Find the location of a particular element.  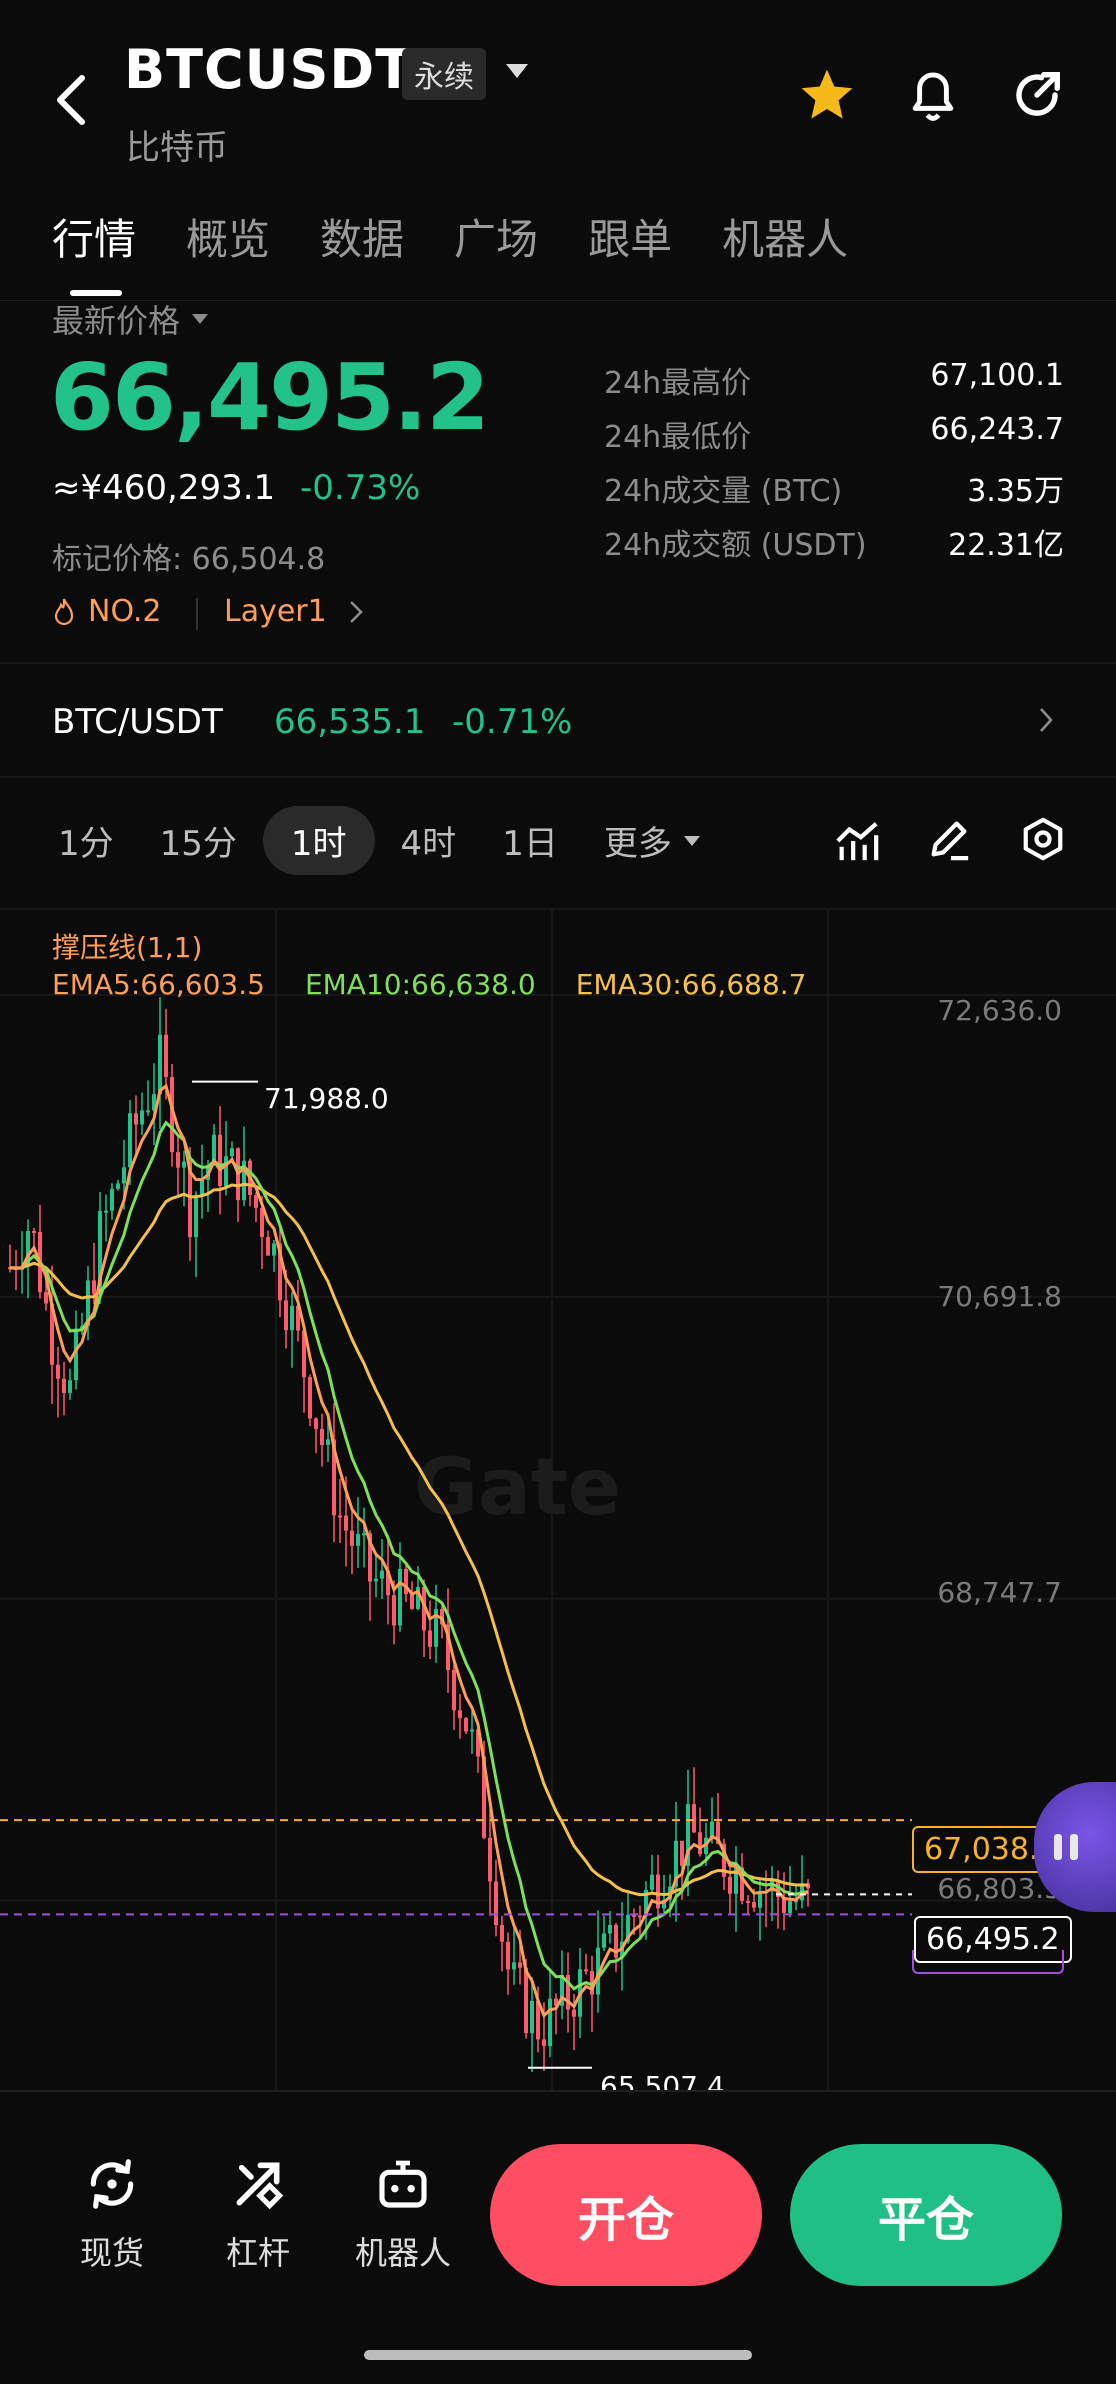

timeframe-15m: 15分 is located at coordinates (198, 840).